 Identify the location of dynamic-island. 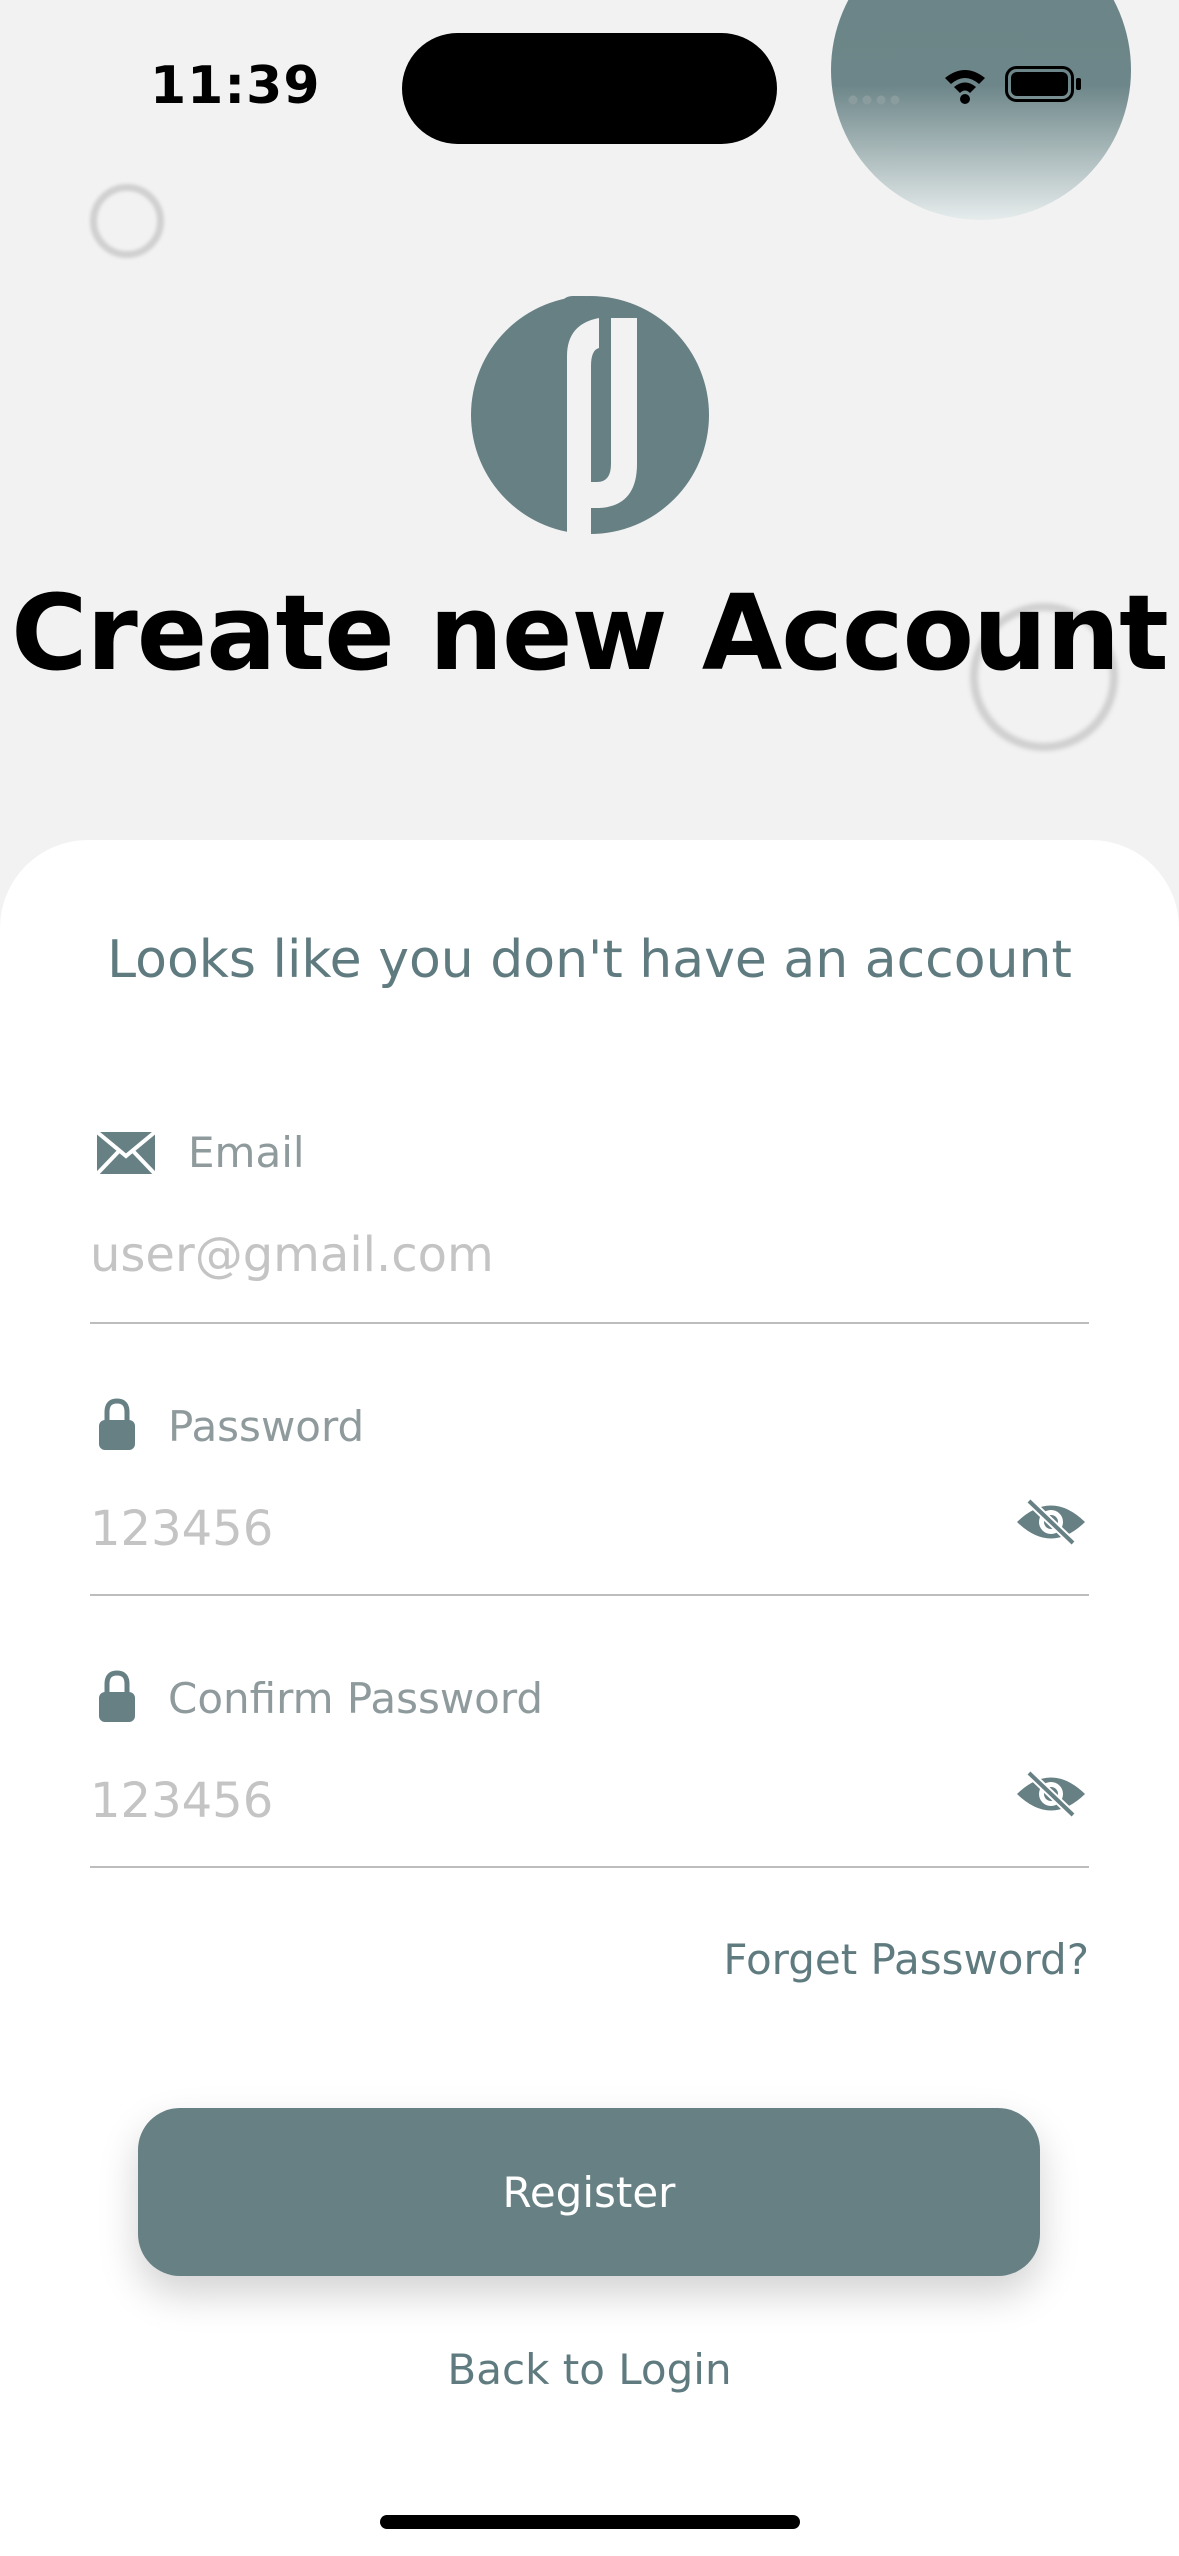
(589, 88).